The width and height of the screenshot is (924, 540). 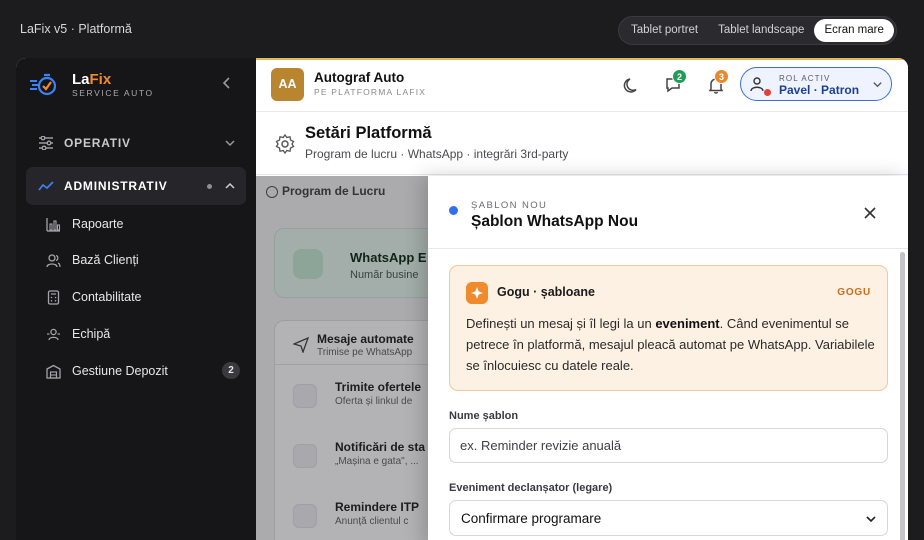 I want to click on active-role-switcher: ROL ACTIV Pavel · Patron, so click(x=816, y=84).